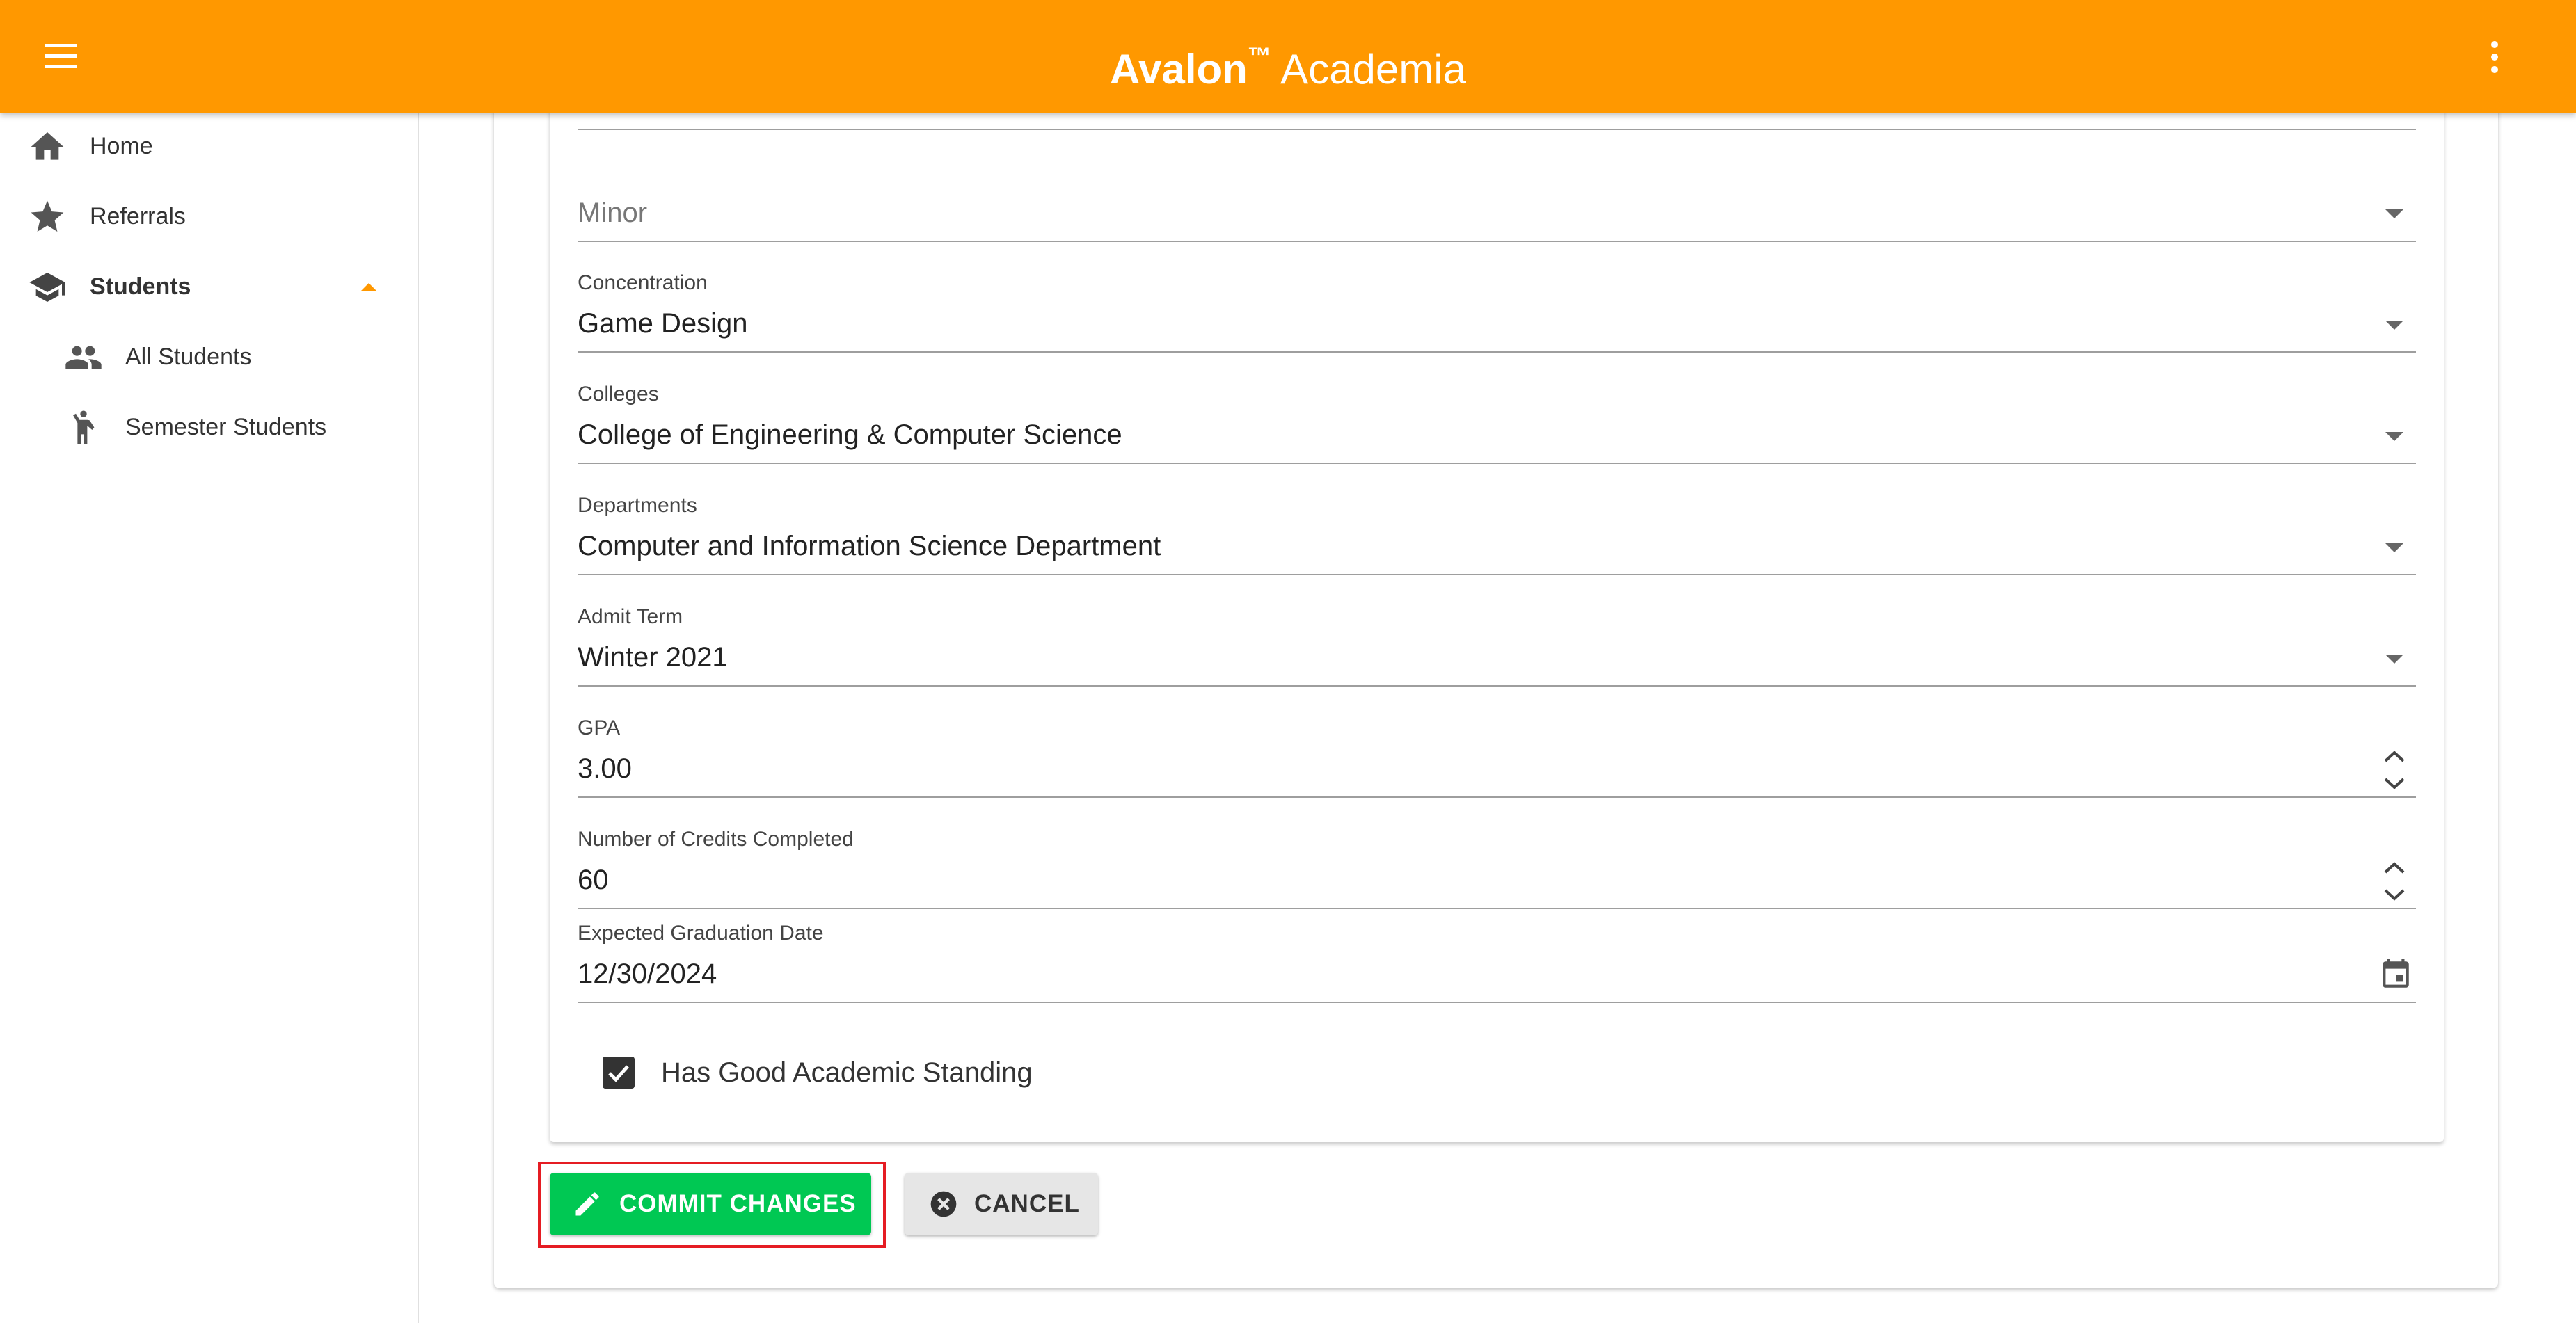 Image resolution: width=2576 pixels, height=1323 pixels. Describe the element at coordinates (226, 427) in the screenshot. I see `sidebar-item-label: Semester Students` at that location.